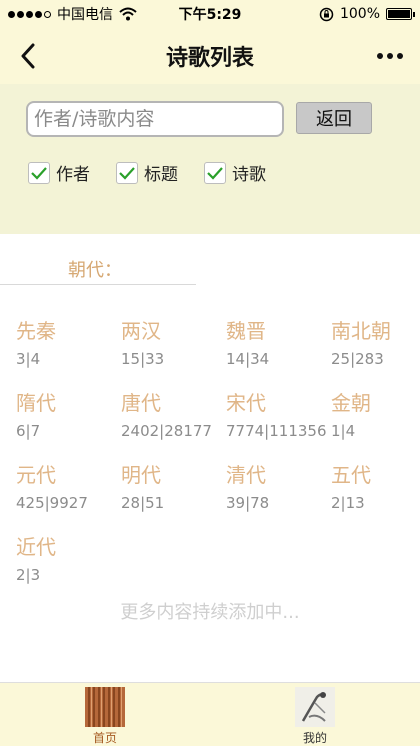 Image resolution: width=420 pixels, height=746 pixels. Describe the element at coordinates (163, 14) in the screenshot. I see `status-left: 中国电信` at that location.